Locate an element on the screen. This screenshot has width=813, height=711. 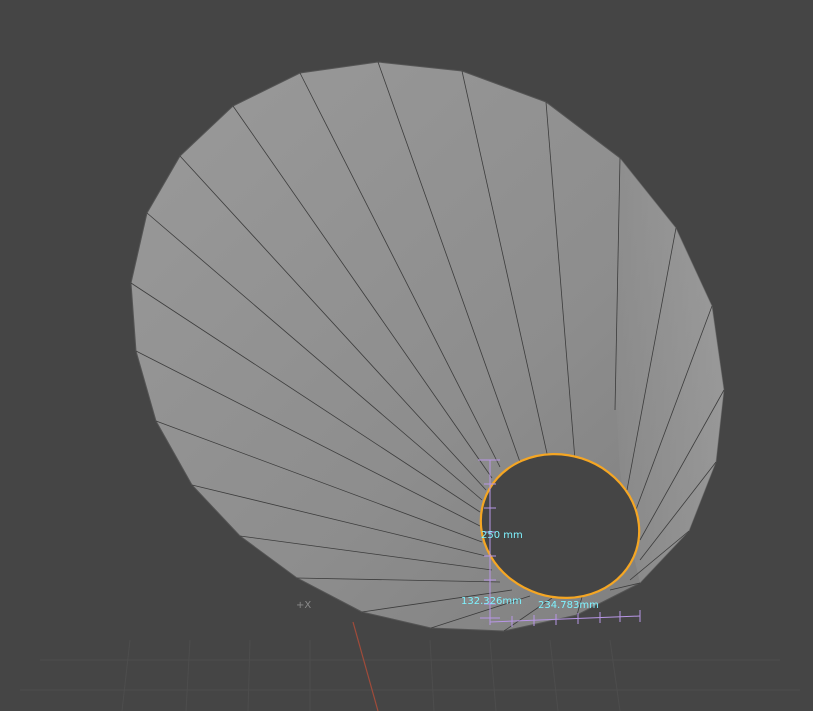
x-axis-line is located at coordinates (365, 666).